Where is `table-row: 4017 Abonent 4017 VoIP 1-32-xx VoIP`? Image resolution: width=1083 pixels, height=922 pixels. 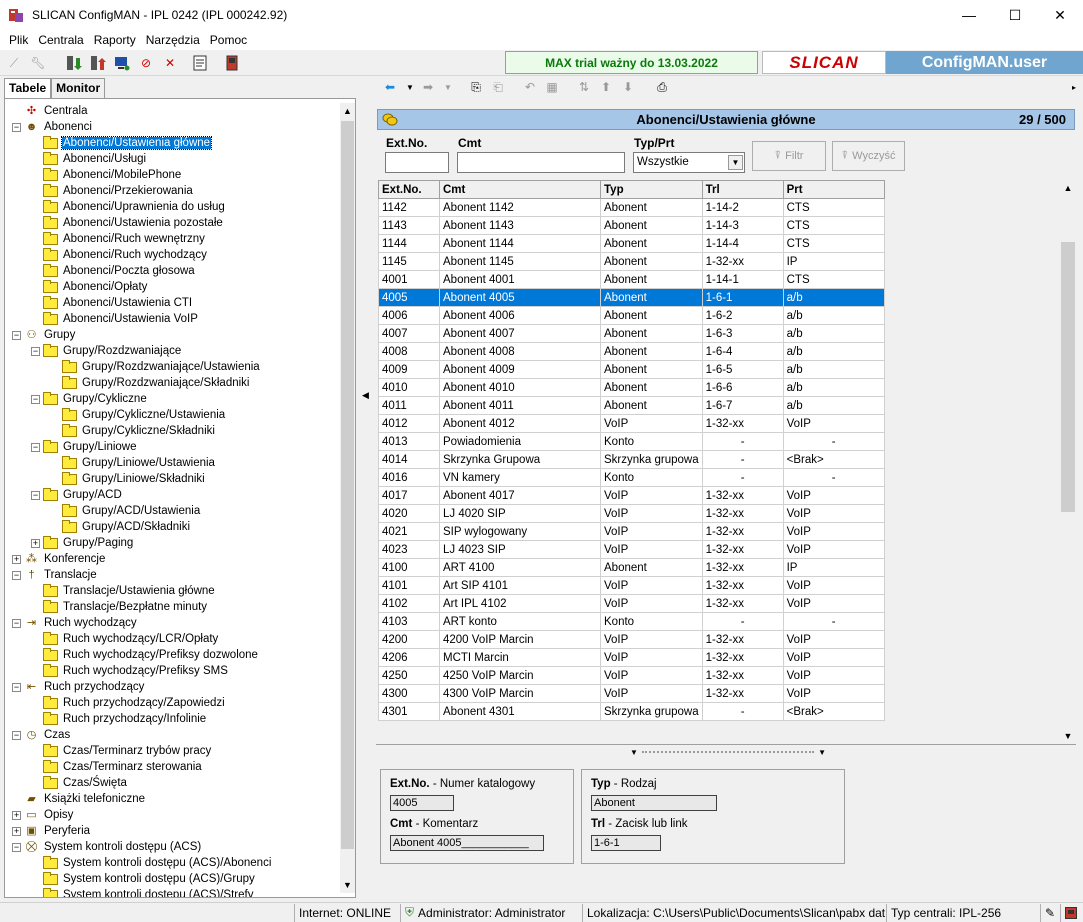 table-row: 4017 Abonent 4017 VoIP 1-32-xx VoIP is located at coordinates (631, 495).